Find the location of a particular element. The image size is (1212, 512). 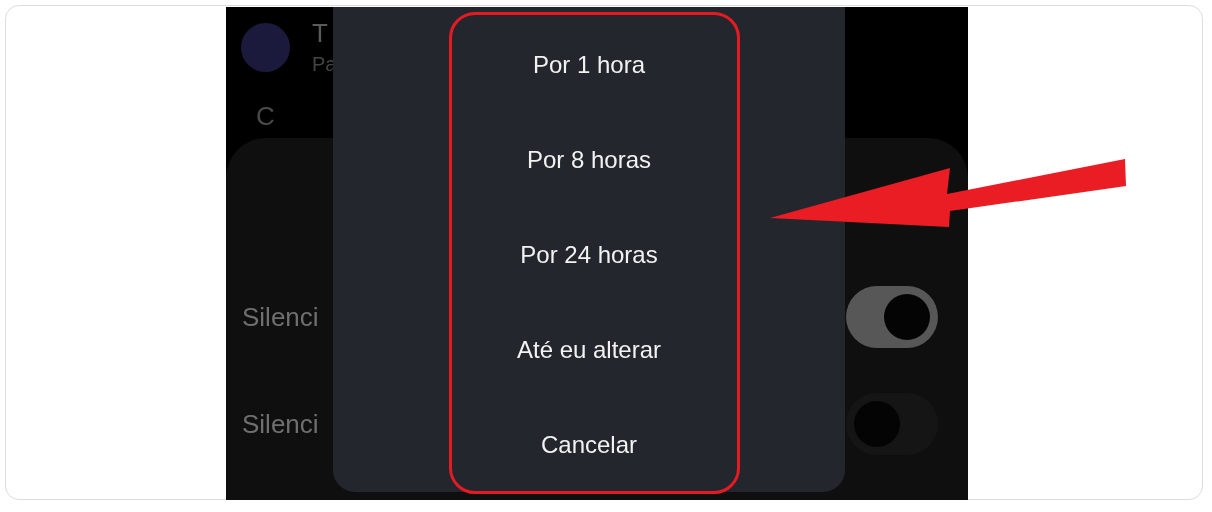

contact-name: T is located at coordinates (320, 33).